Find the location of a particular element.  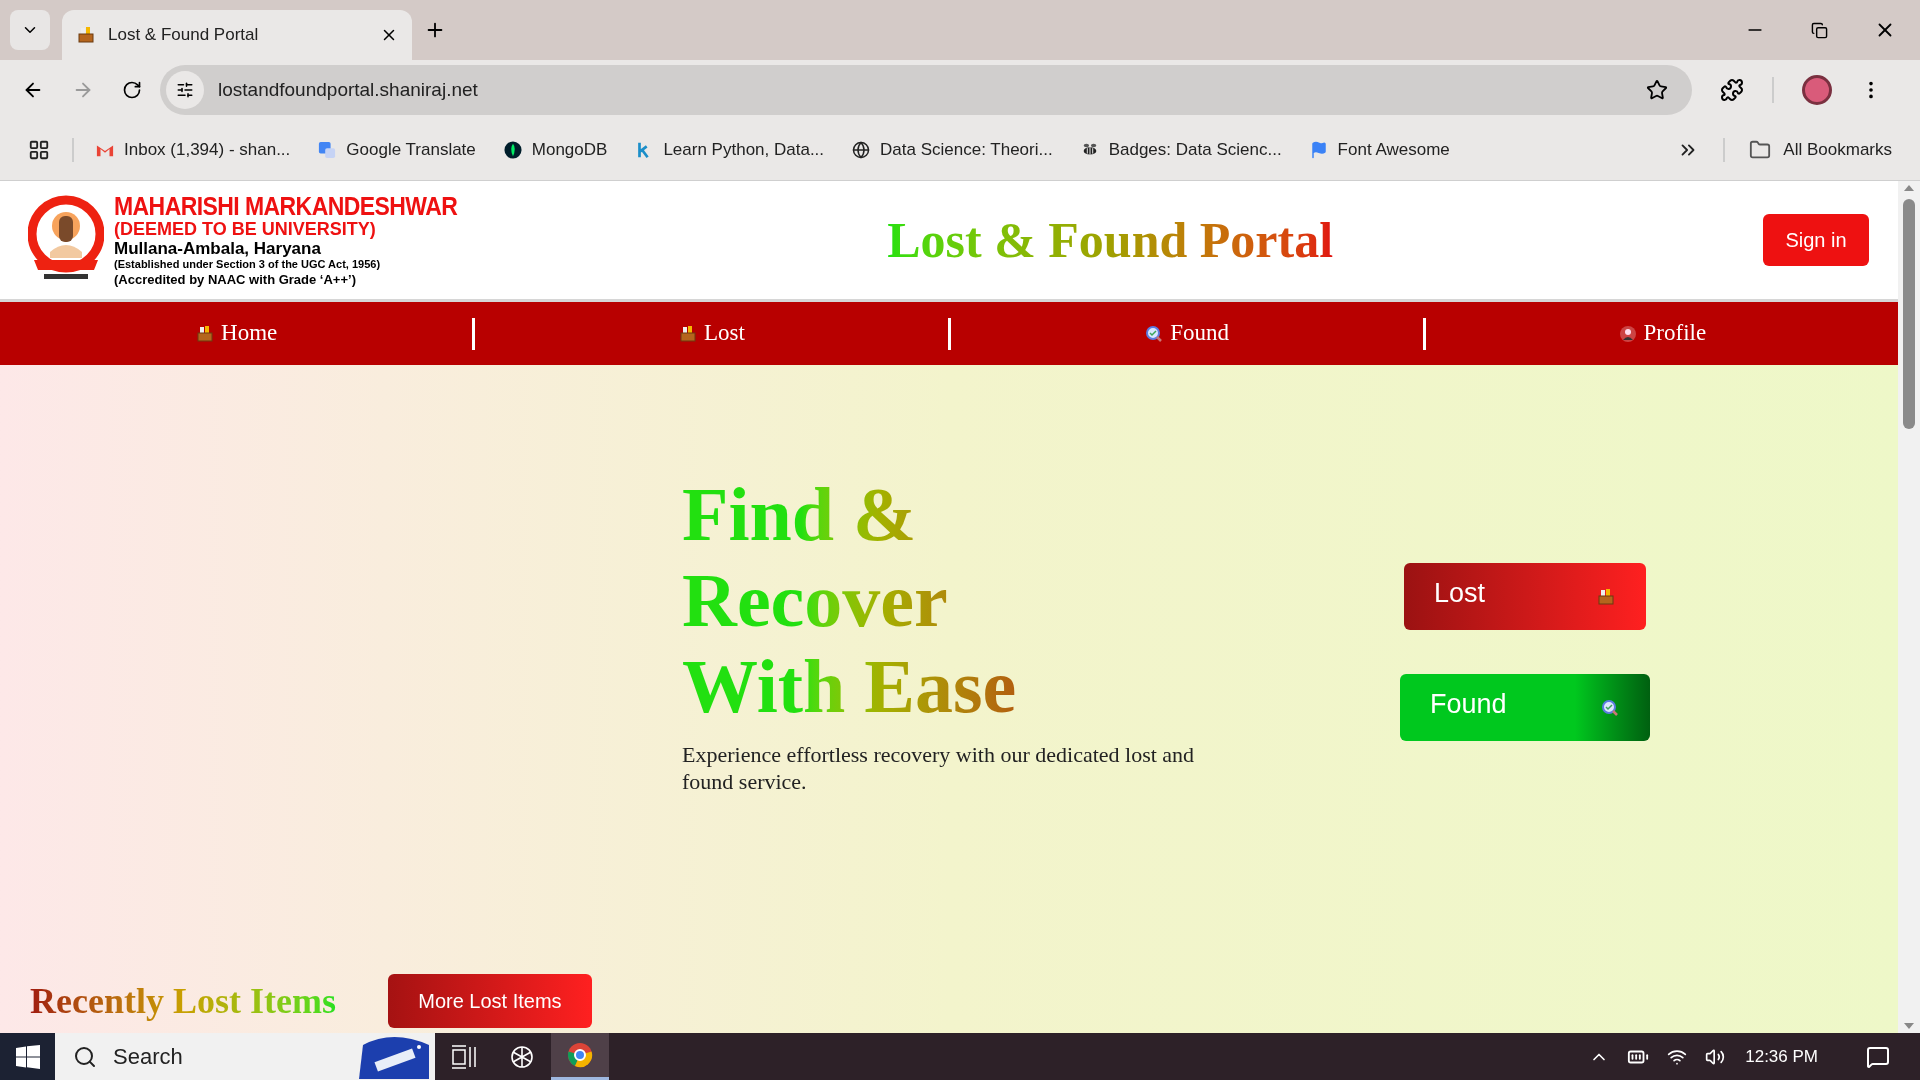

magnifier-check-icon is located at coordinates (1610, 707).